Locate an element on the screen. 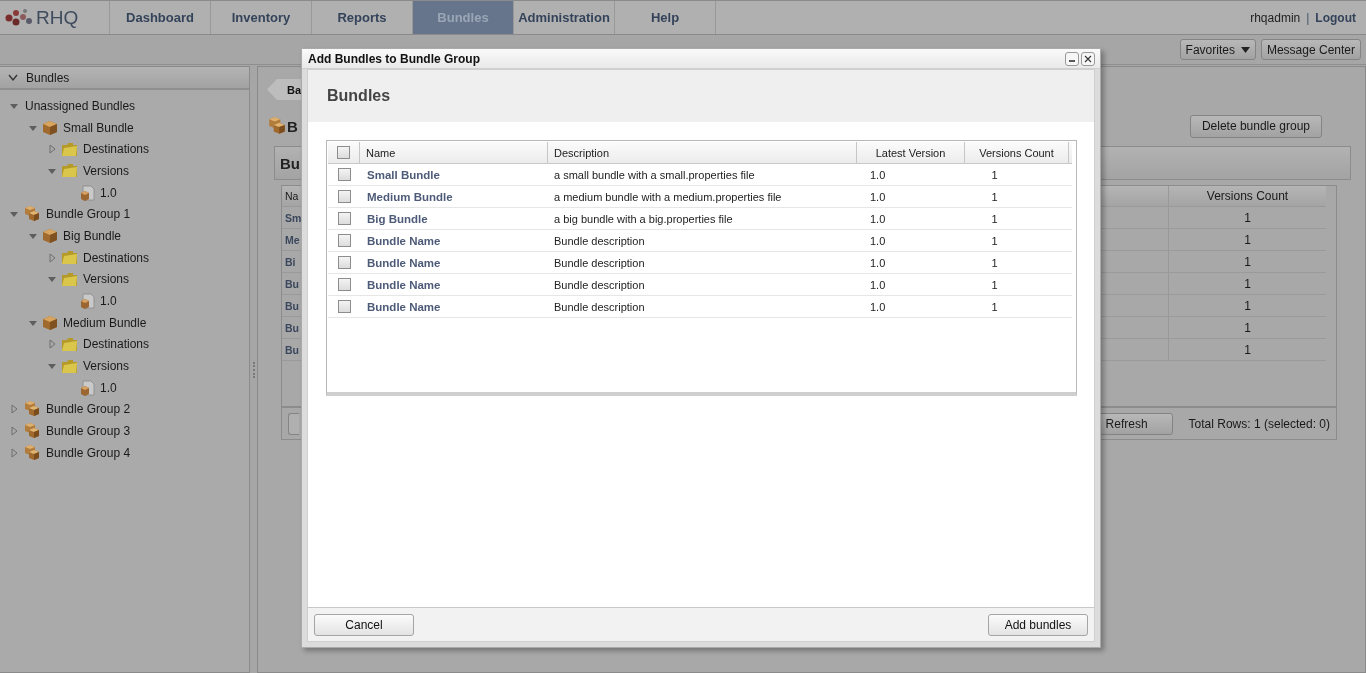 The image size is (1366, 673). table-cell-text: a big bundle with a big.properties file is located at coordinates (643, 219).